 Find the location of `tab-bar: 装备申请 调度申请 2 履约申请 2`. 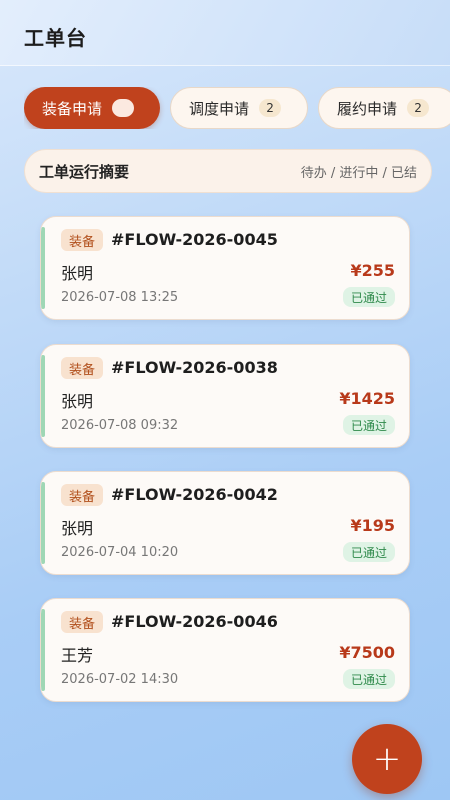

tab-bar: 装备申请 调度申请 2 履约申请 2 is located at coordinates (237, 108).